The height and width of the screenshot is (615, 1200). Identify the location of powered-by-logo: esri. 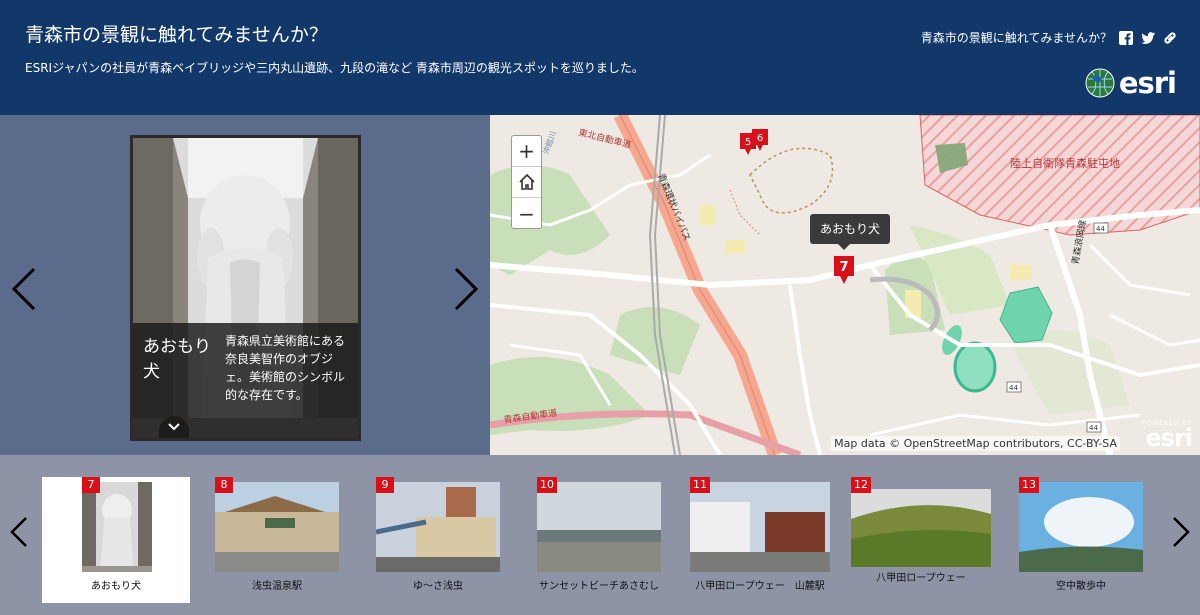
(1169, 438).